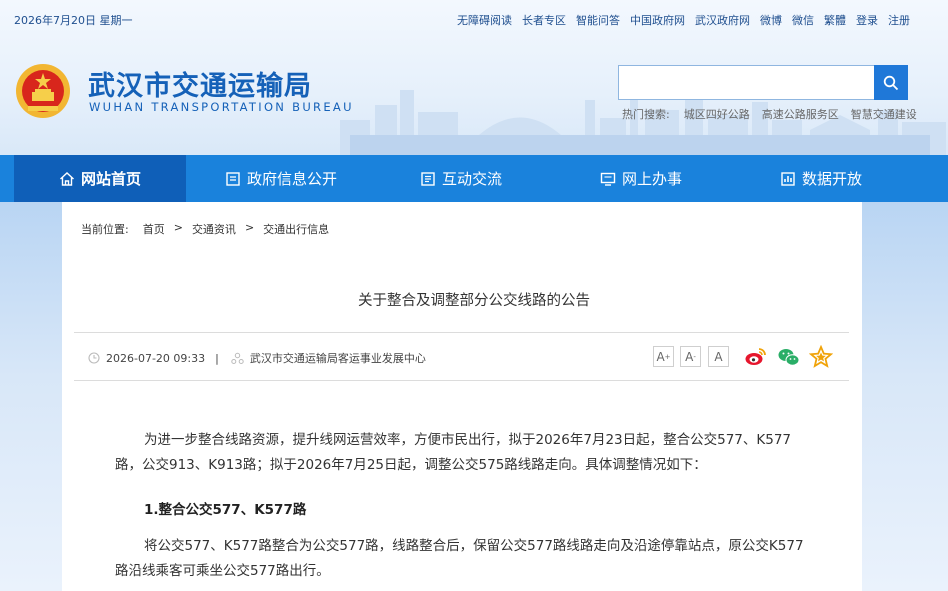  Describe the element at coordinates (214, 229) in the screenshot. I see `breadcrumb-news: 交通资讯` at that location.